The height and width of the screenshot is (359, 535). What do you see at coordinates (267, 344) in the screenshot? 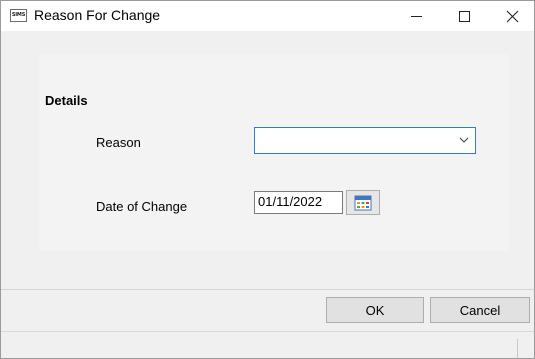
I see `status-bar` at bounding box center [267, 344].